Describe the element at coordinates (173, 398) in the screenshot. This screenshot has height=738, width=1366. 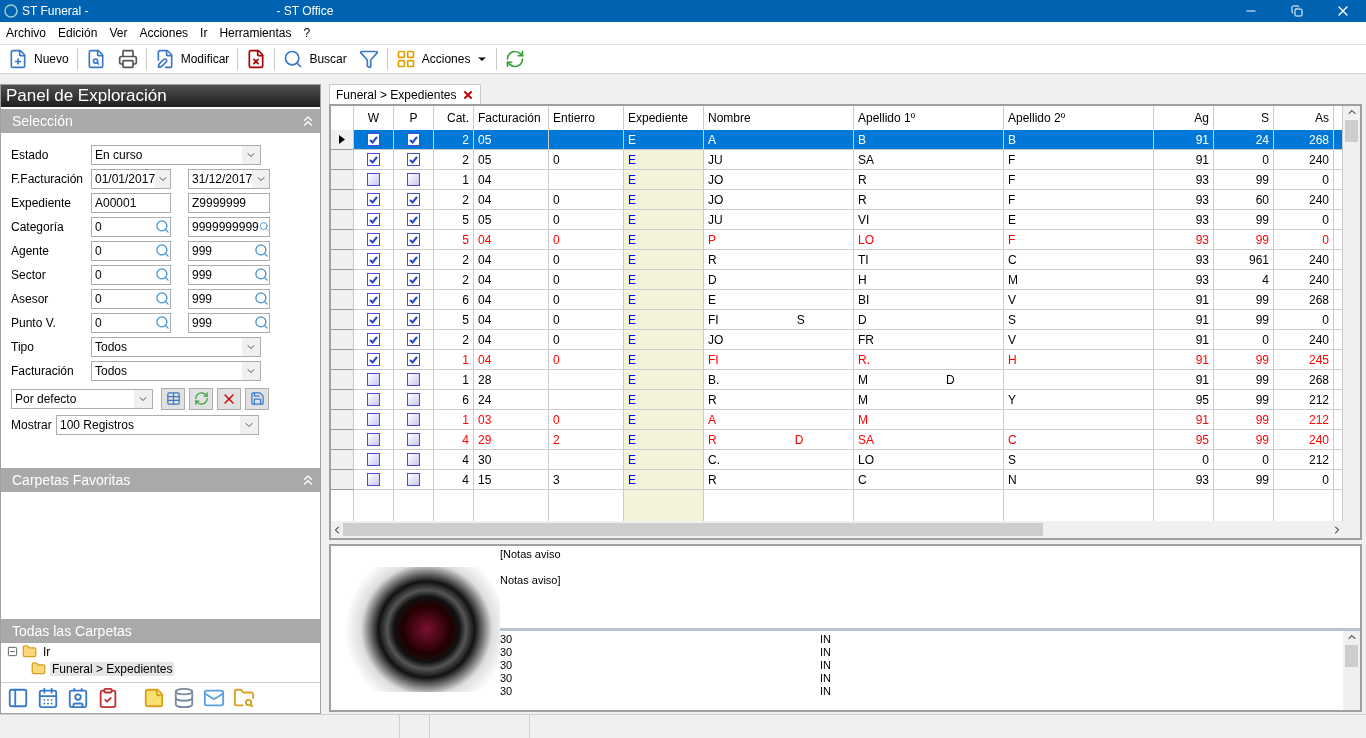
I see `table-button` at that location.